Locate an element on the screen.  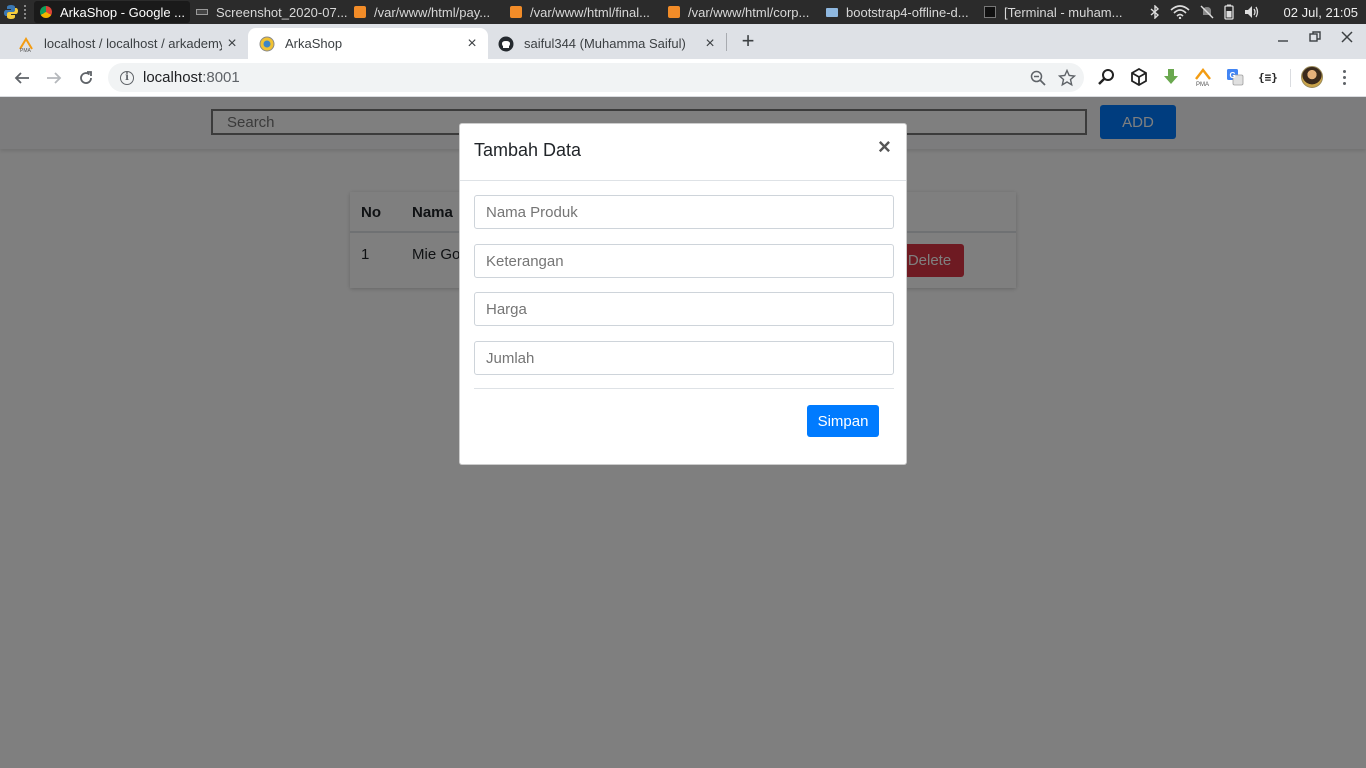
terminal-icon is located at coordinates (990, 12).